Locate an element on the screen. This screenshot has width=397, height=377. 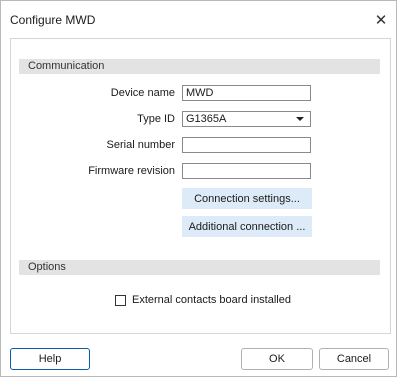
firmware-revision-input is located at coordinates (246, 171).